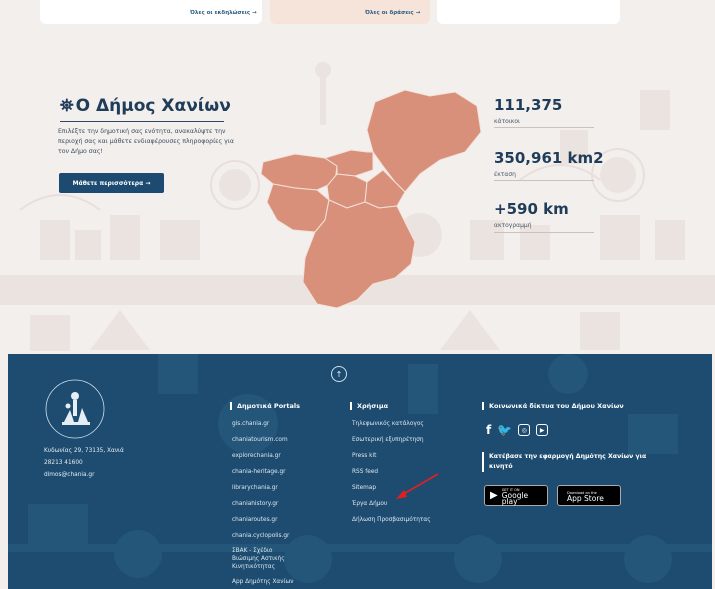 Image resolution: width=715 pixels, height=589 pixels. I want to click on portals-heading: Δημοτικά Portals, so click(265, 406).